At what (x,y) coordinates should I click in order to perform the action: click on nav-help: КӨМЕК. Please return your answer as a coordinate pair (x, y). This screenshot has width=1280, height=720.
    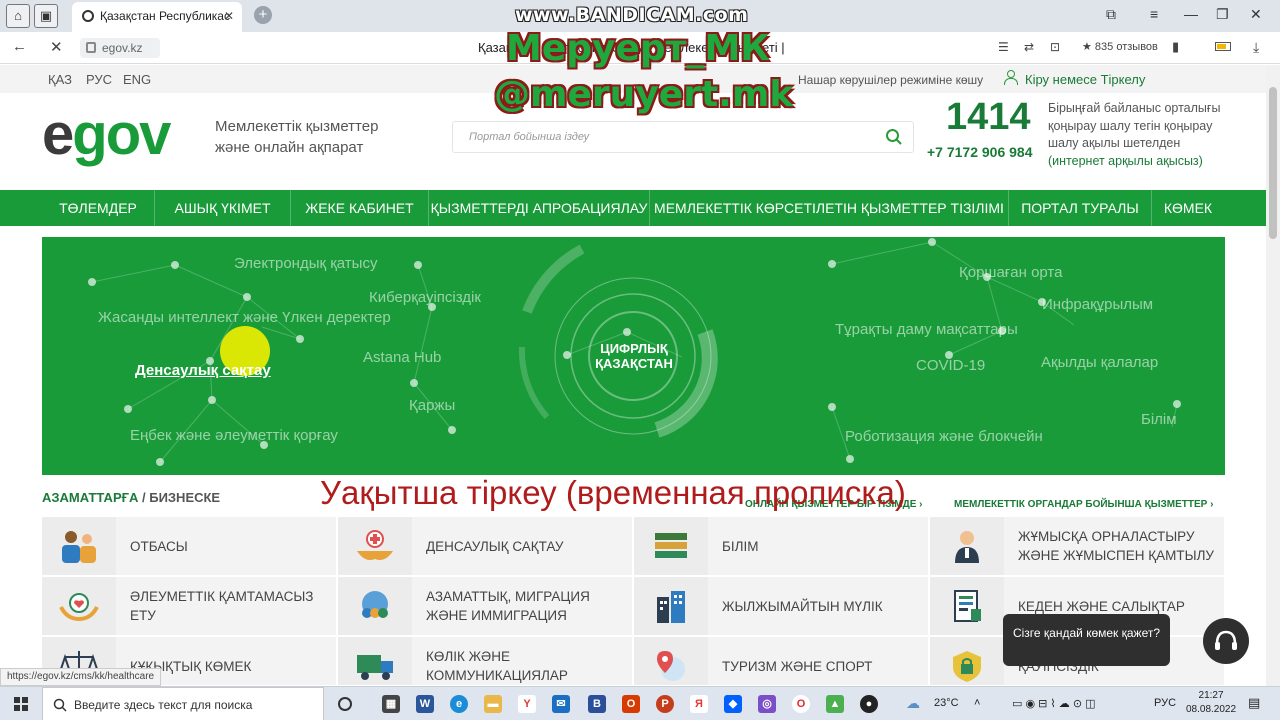
    Looking at the image, I should click on (1188, 208).